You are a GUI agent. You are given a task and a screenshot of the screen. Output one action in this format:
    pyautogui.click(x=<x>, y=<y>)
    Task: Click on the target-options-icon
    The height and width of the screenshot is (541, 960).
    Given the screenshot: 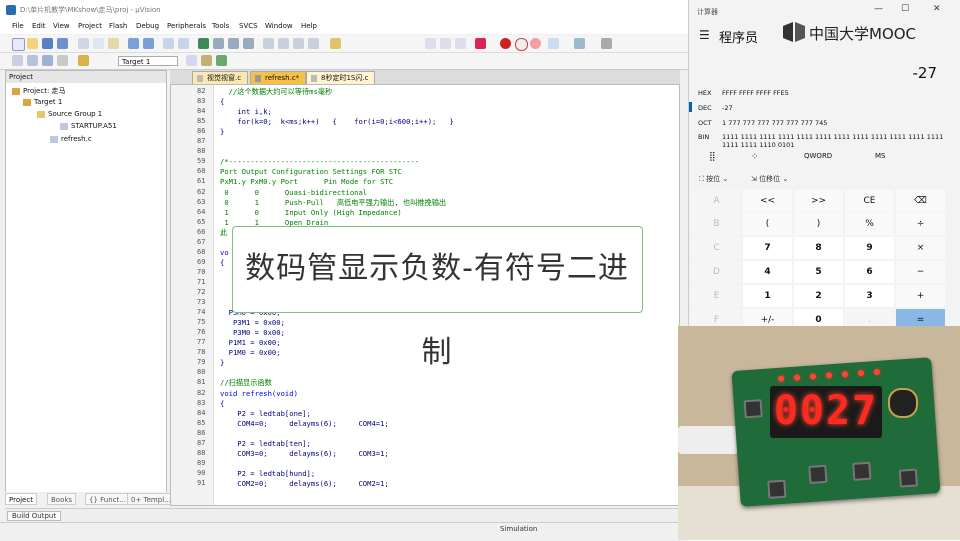 What is the action you would take?
    pyautogui.click(x=191, y=60)
    